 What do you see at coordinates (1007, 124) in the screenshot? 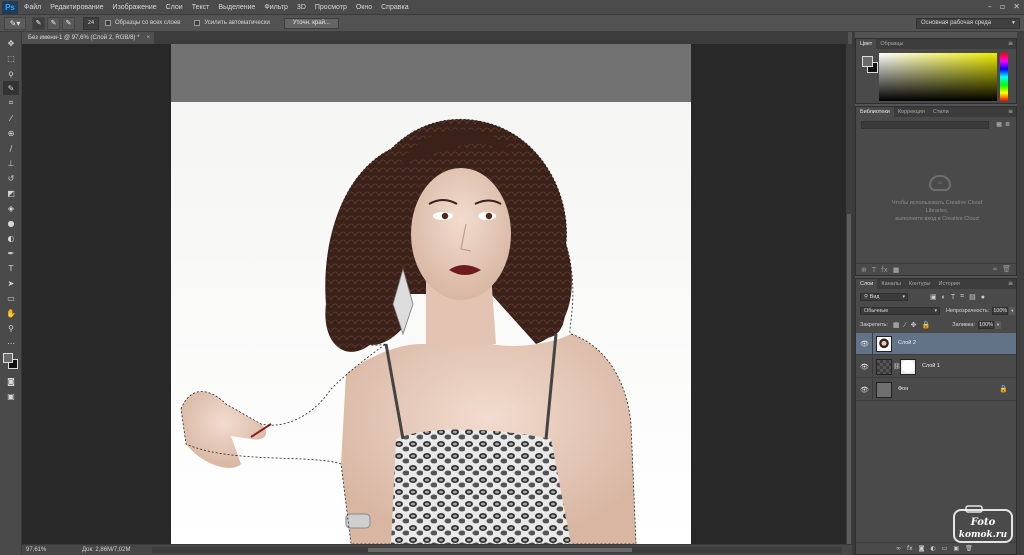
I see `list-view-icon: ≣` at bounding box center [1007, 124].